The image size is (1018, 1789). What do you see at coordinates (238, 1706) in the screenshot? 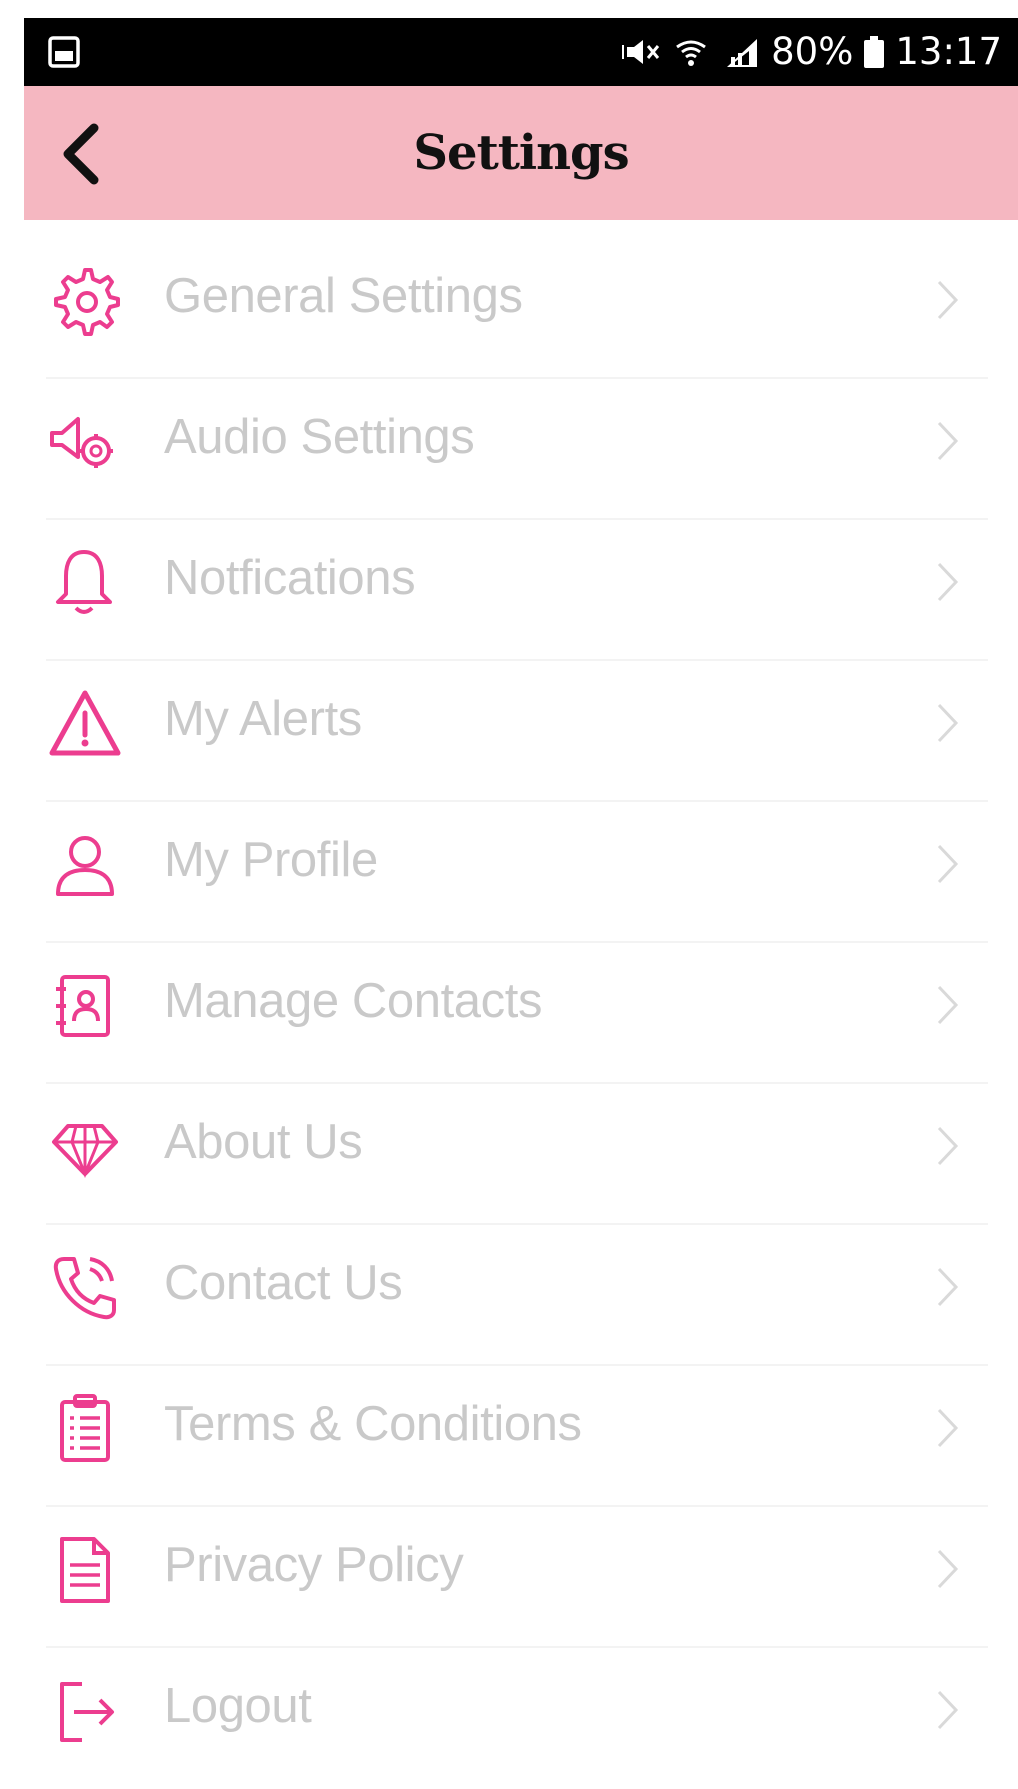
I see `menu-label: Logout` at bounding box center [238, 1706].